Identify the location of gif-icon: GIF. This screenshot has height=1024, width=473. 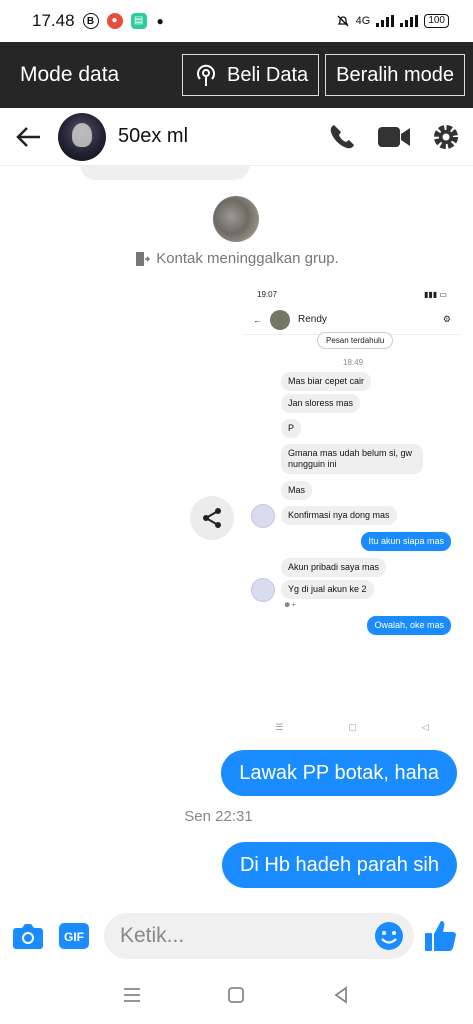
(74, 936).